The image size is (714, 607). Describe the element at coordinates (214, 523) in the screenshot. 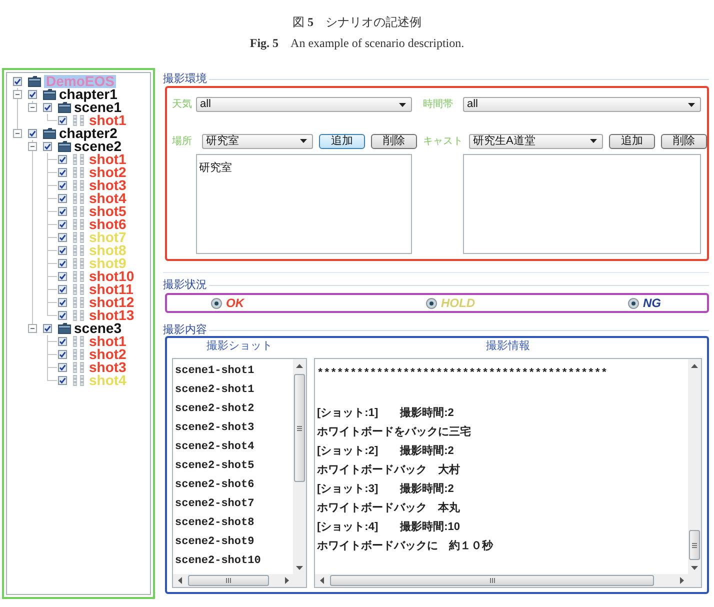

I see `list-item: scene2-shot8` at that location.